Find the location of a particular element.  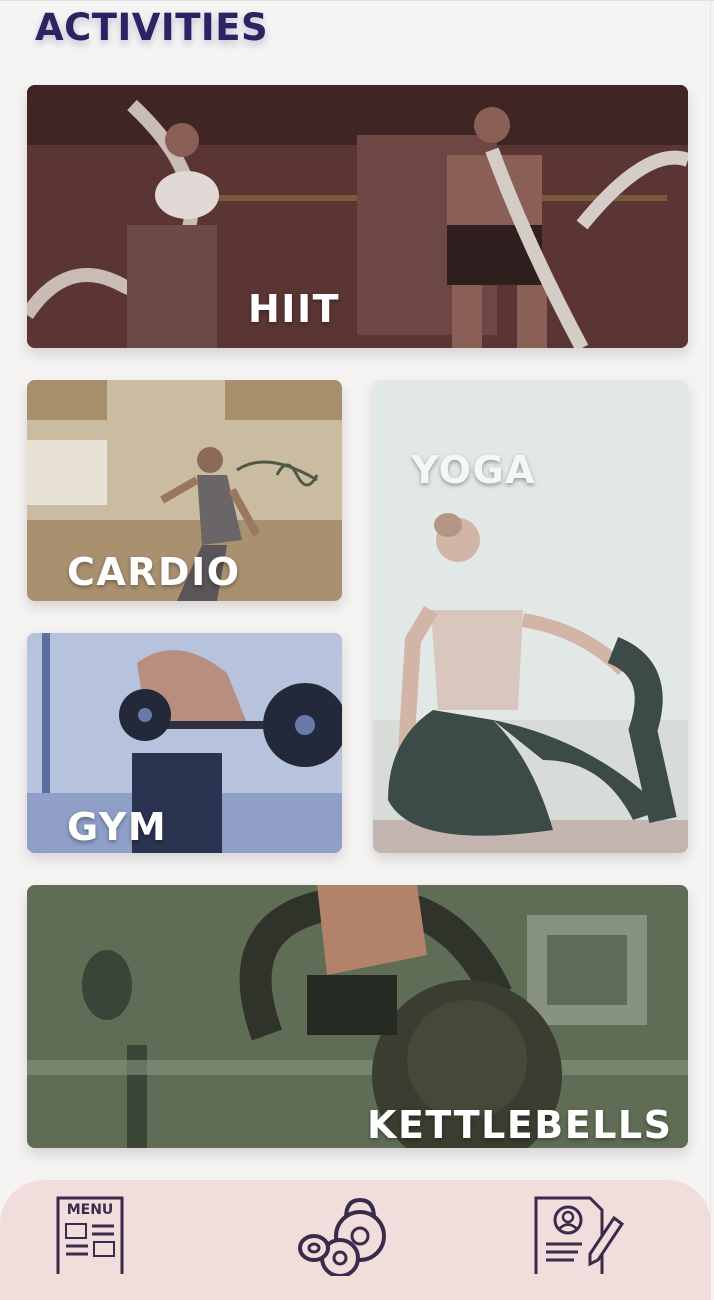

profile-nav-button is located at coordinates (580, 1237).